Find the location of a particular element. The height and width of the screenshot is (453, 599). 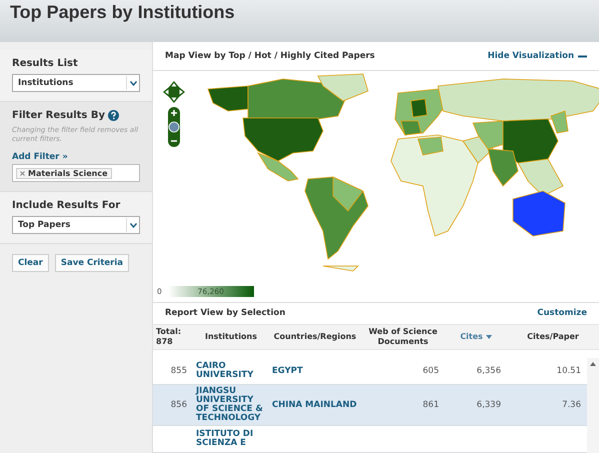

column-header: Cites/Paper is located at coordinates (553, 337).